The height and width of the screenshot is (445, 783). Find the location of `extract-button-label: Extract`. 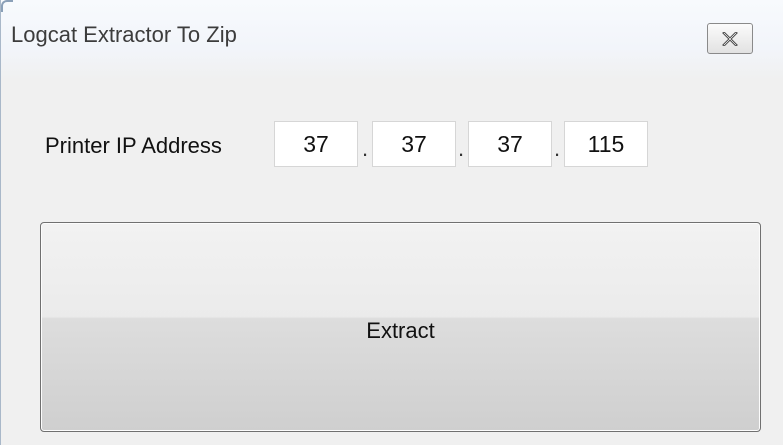

extract-button-label: Extract is located at coordinates (400, 330).